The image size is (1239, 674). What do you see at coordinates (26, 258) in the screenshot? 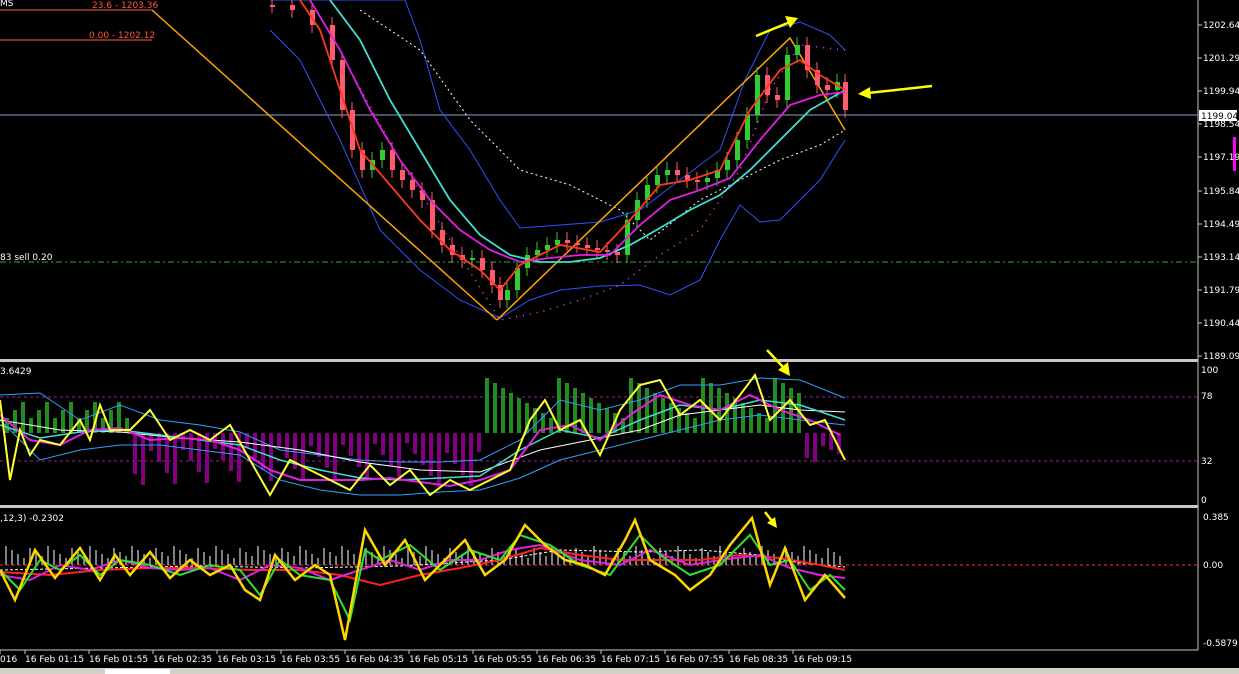
I see `order-line-label: 83 sell 0.20` at bounding box center [26, 258].